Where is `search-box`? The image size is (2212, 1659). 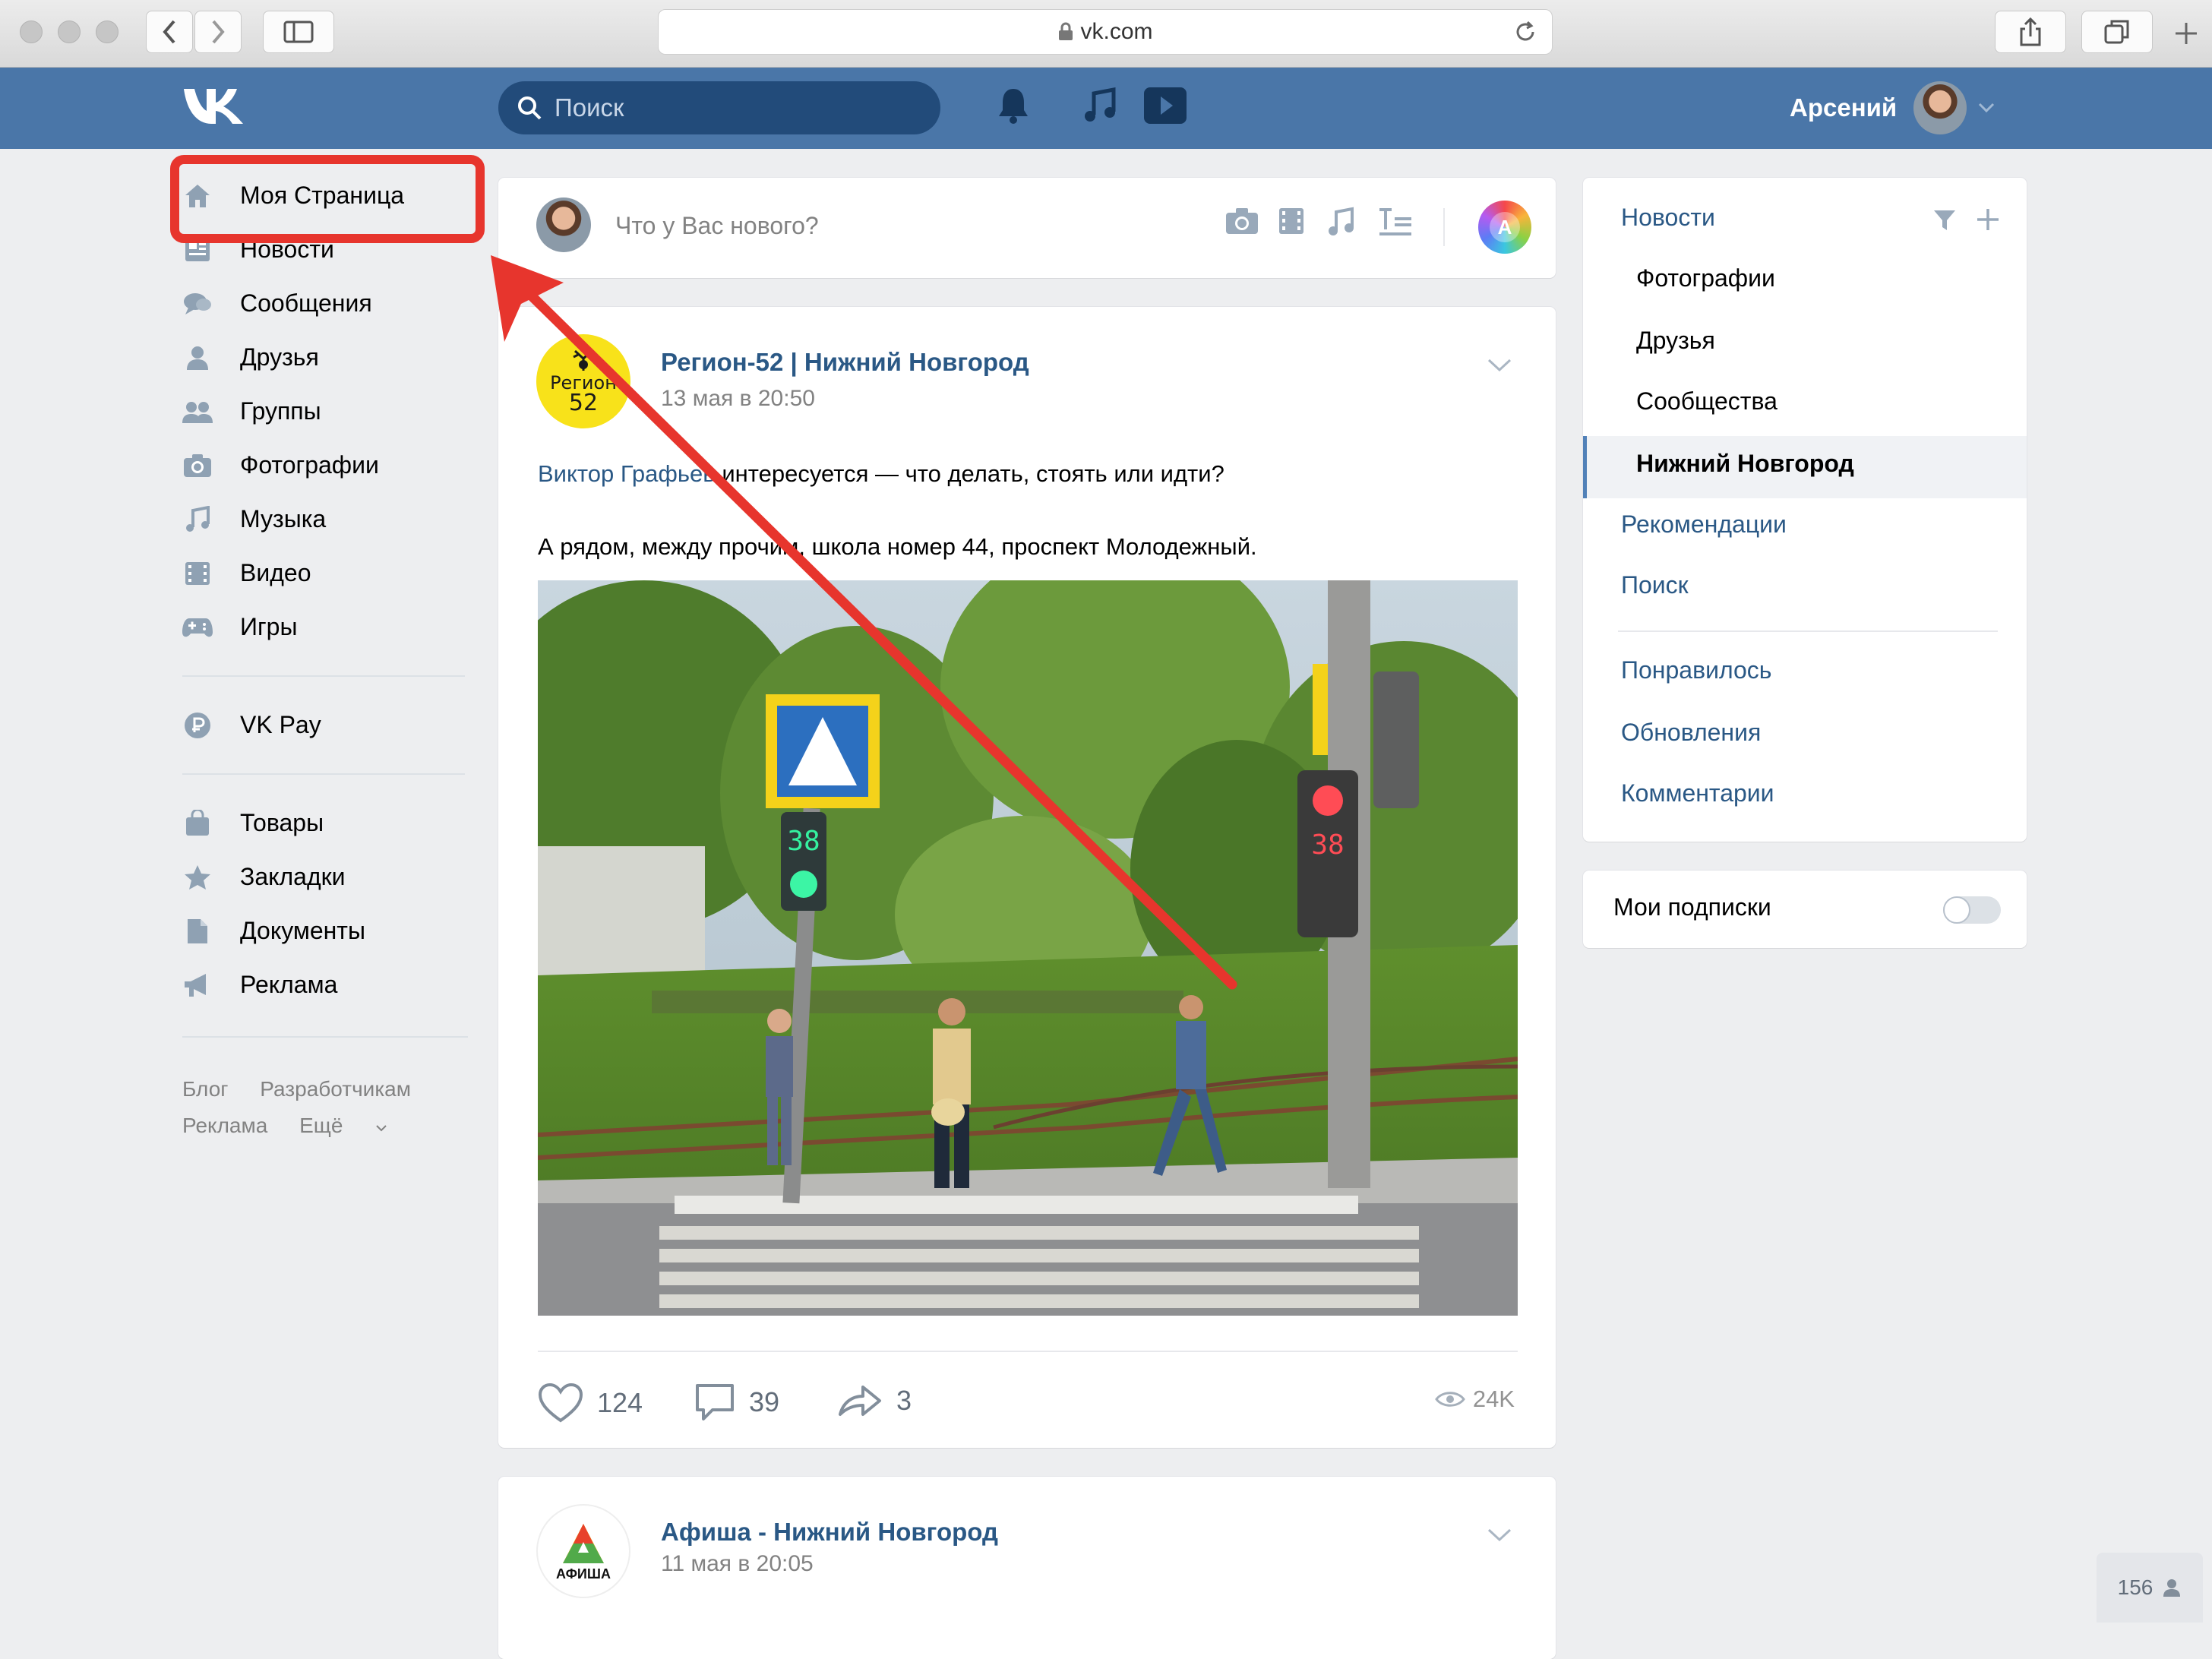
search-box is located at coordinates (719, 107).